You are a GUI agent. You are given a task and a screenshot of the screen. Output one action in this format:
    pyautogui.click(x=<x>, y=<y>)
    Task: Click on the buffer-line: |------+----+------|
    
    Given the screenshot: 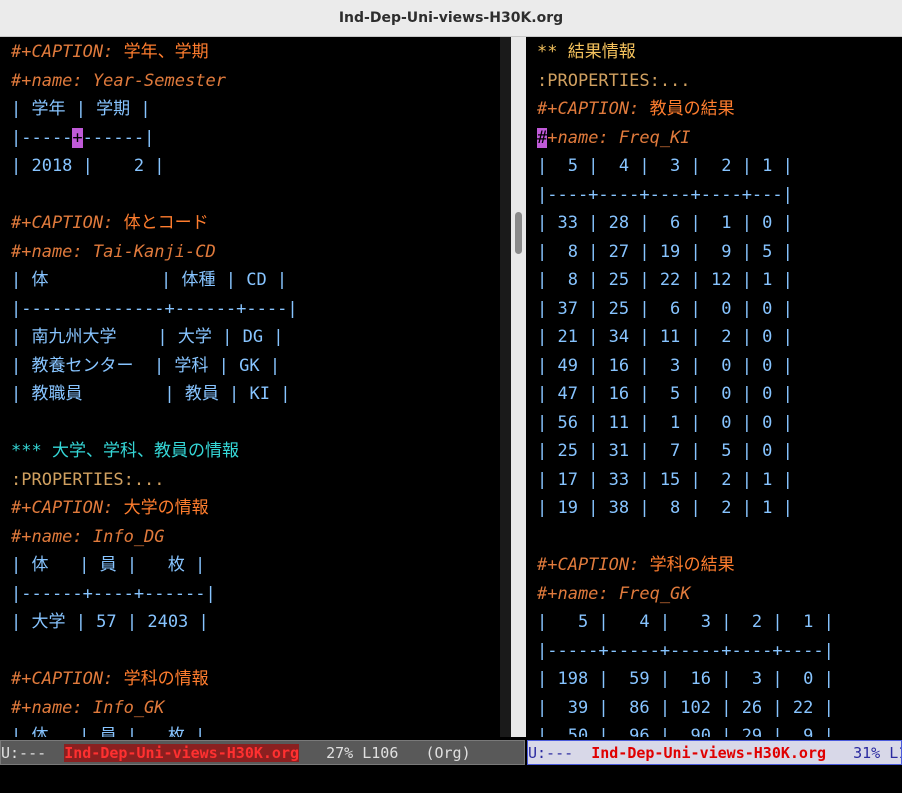 What is the action you would take?
    pyautogui.click(x=113, y=594)
    